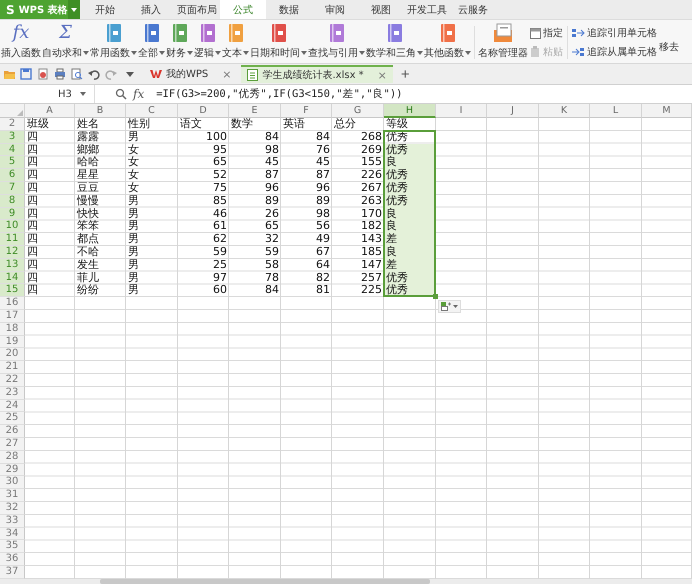 This screenshot has width=692, height=584. Describe the element at coordinates (546, 33) in the screenshot. I see `ribbon-button: 指定` at that location.